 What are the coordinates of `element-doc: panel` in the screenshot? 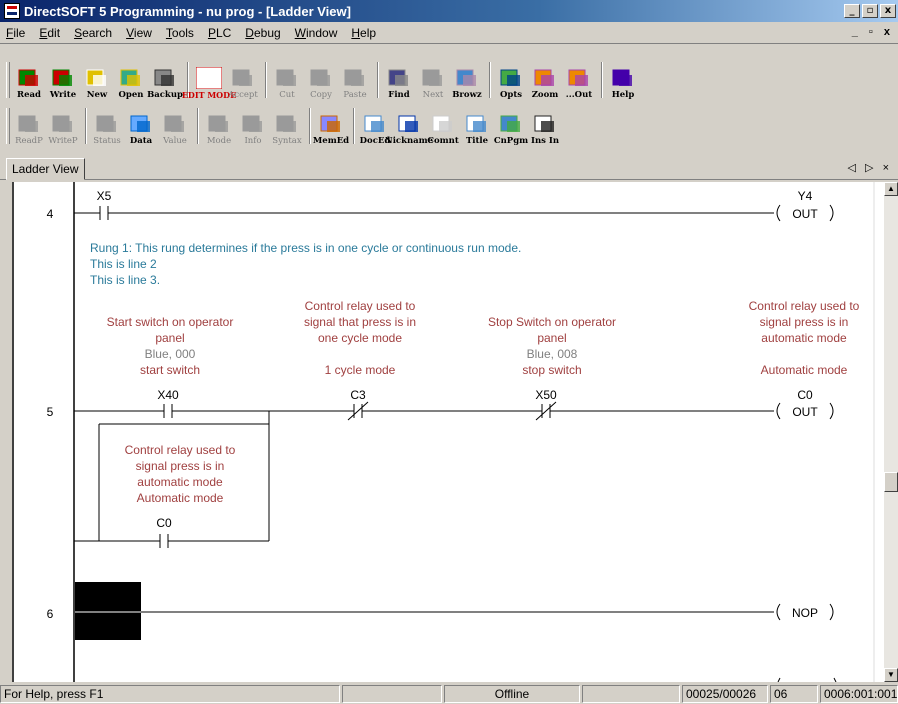 It's located at (169, 338).